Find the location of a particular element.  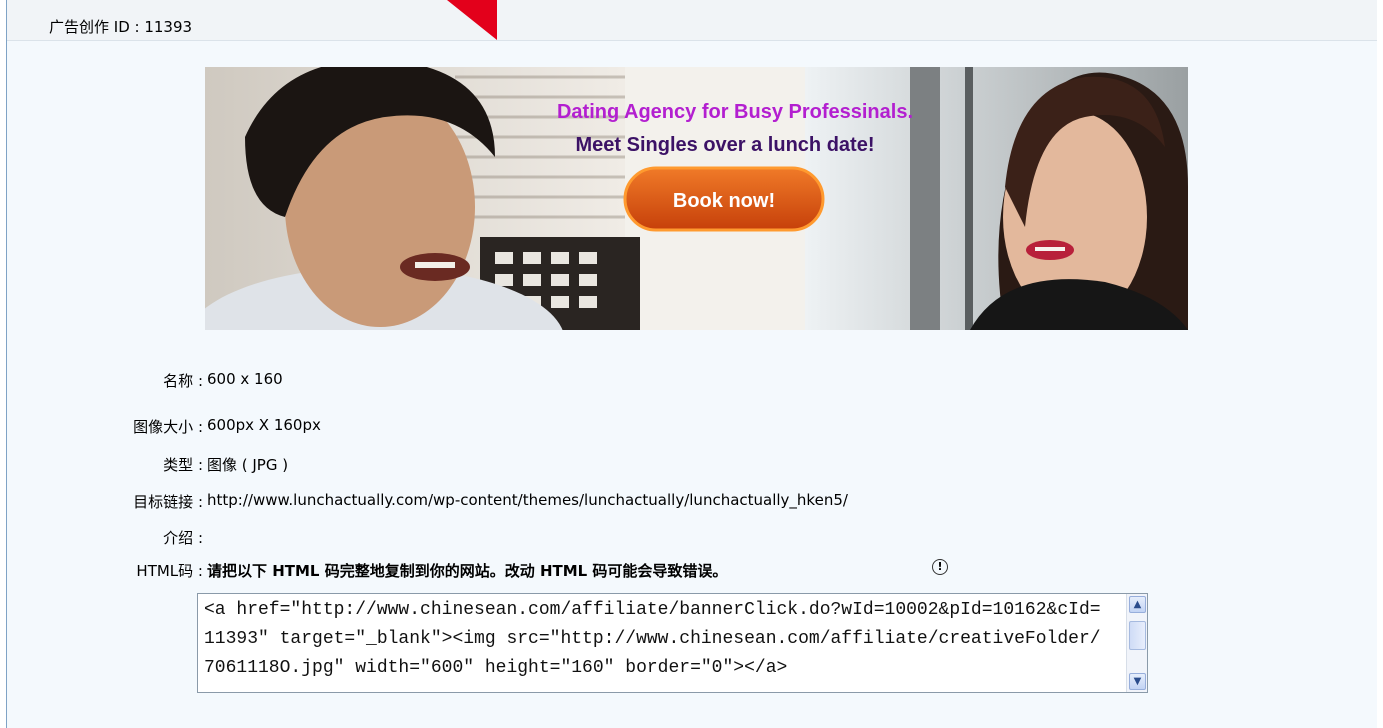

type-label: 类型 : is located at coordinates (183, 465).